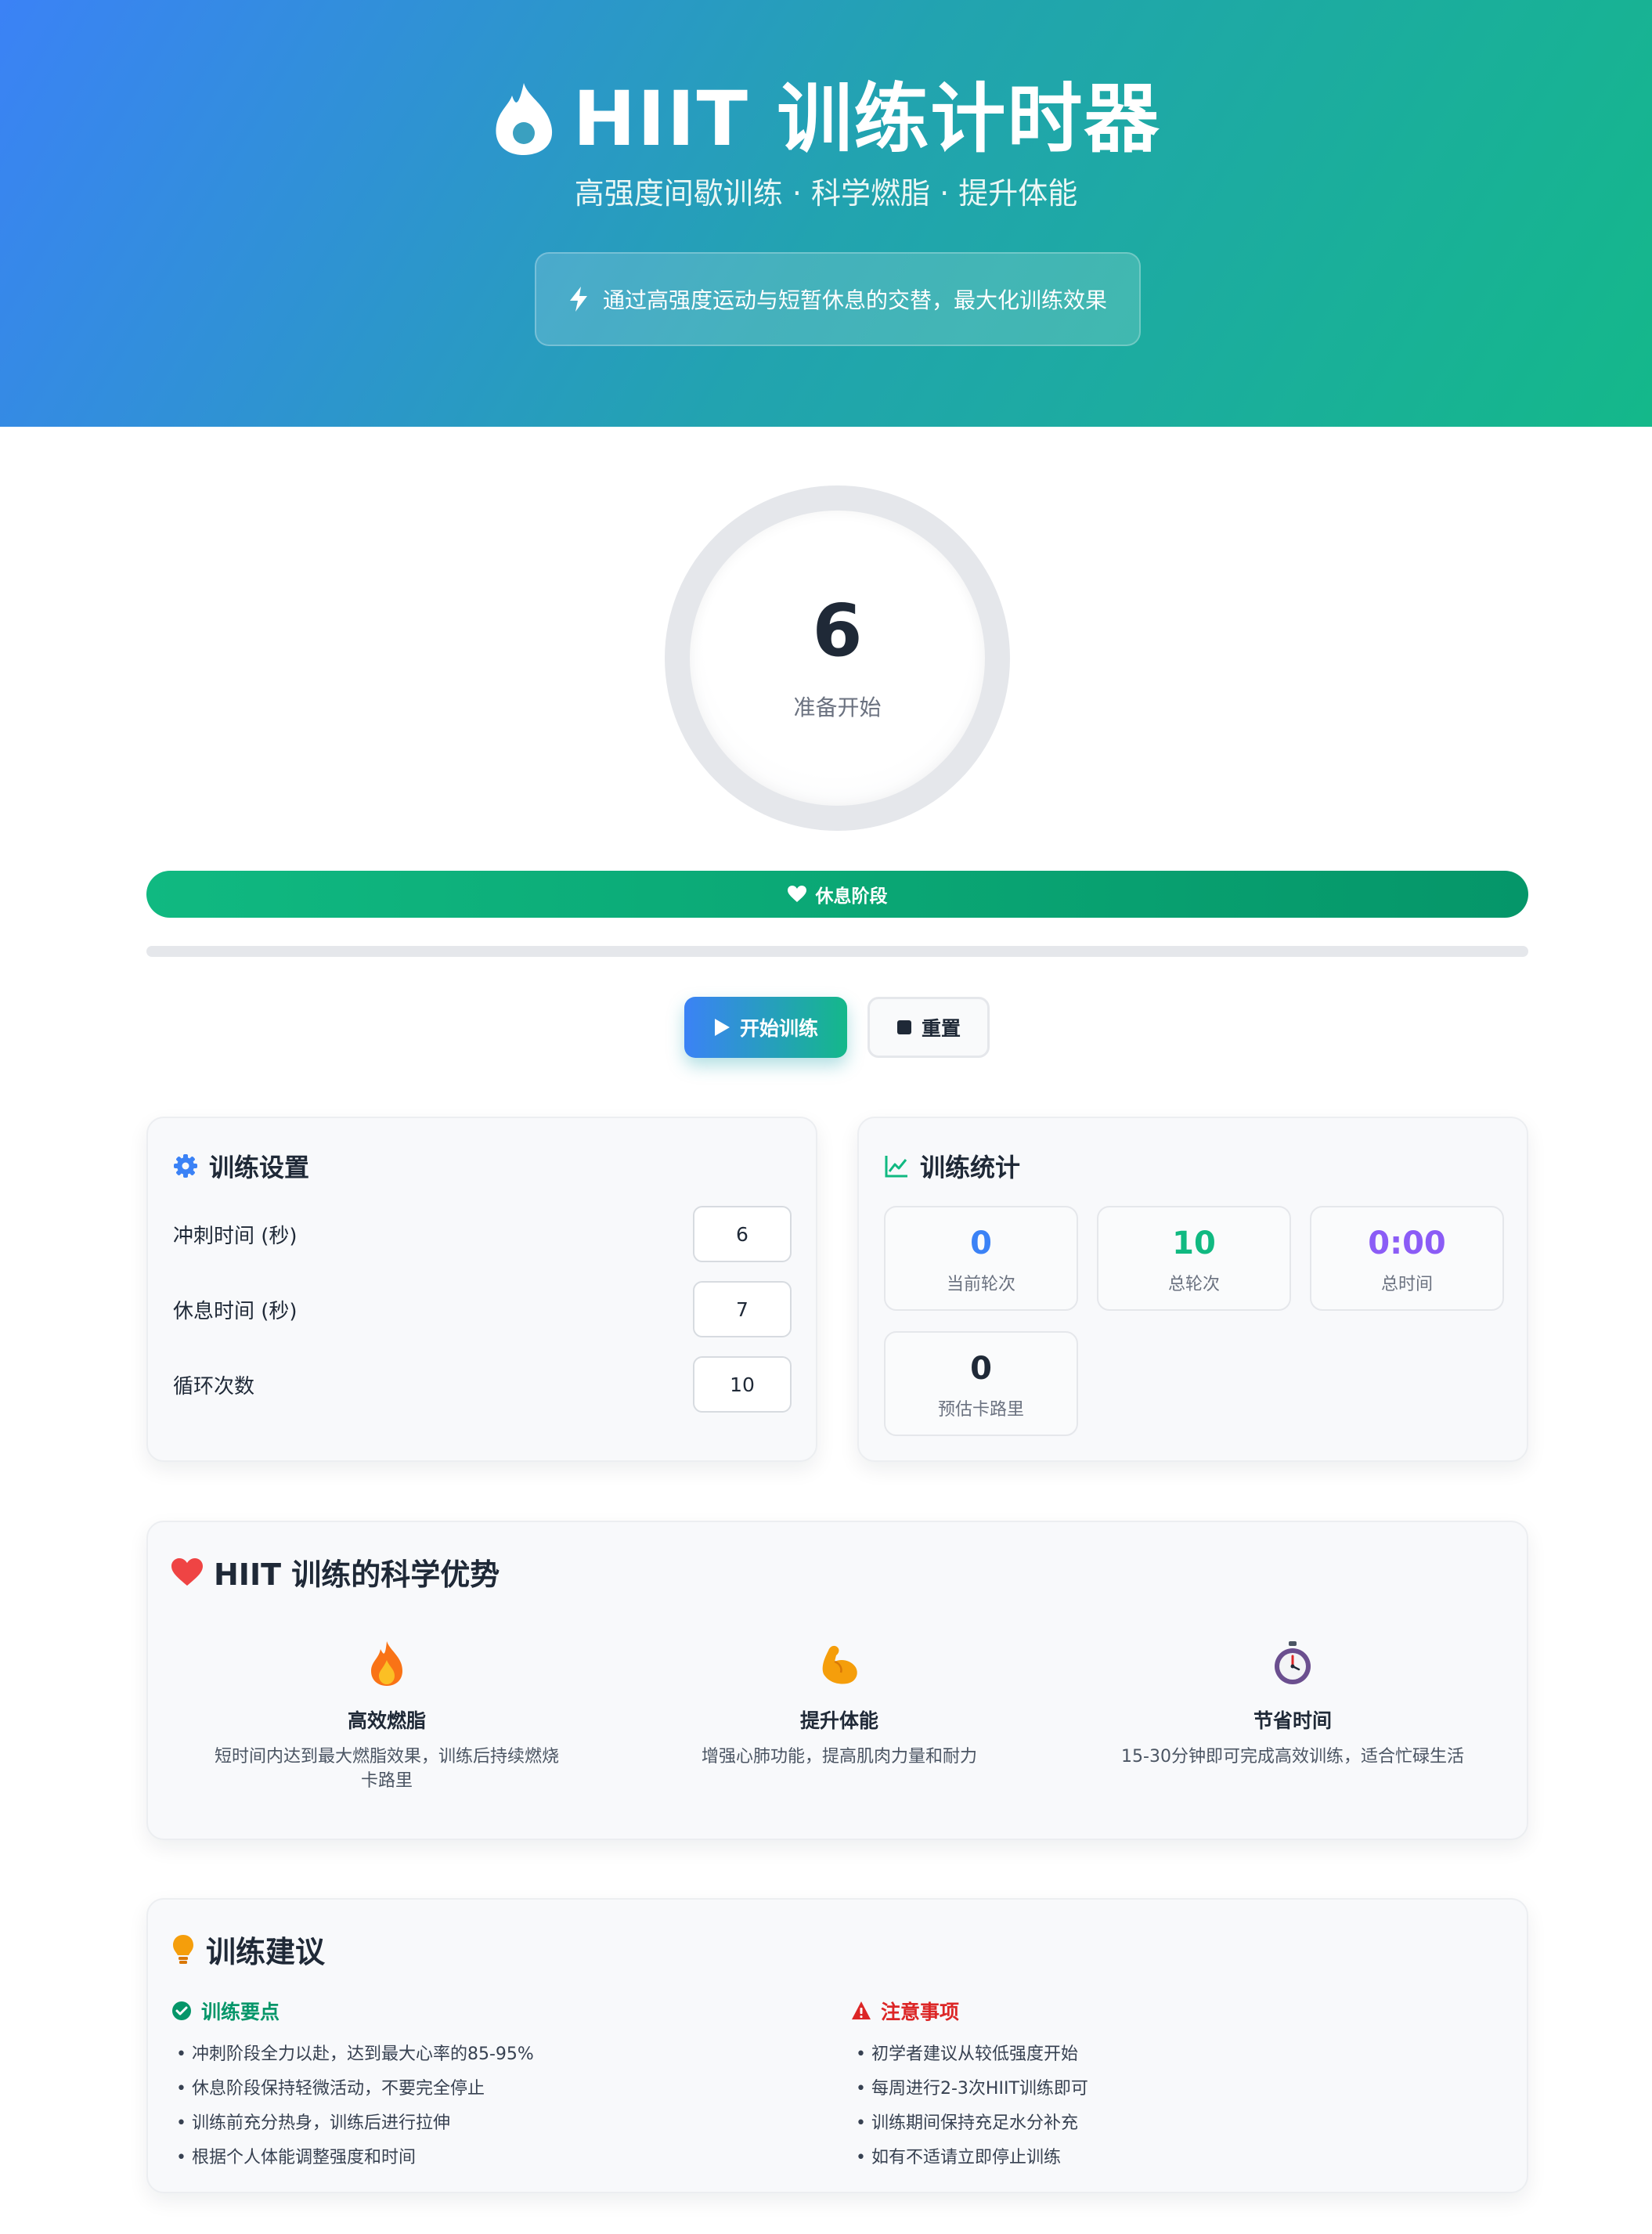 This screenshot has width=1652, height=2234. What do you see at coordinates (1292, 1704) in the screenshot?
I see `benefit-item: 节省时间 15-30分钟即可完成高效训练，适合忙碌生活` at bounding box center [1292, 1704].